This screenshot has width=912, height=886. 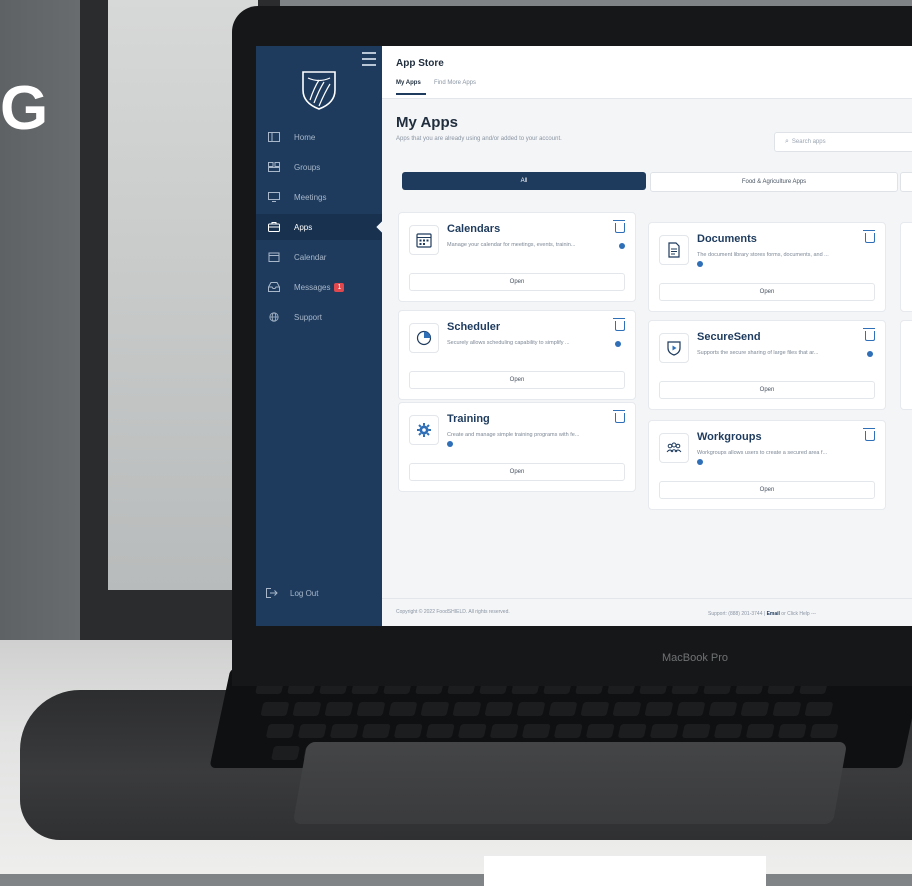 What do you see at coordinates (674, 348) in the screenshot?
I see `shield-play-icon` at bounding box center [674, 348].